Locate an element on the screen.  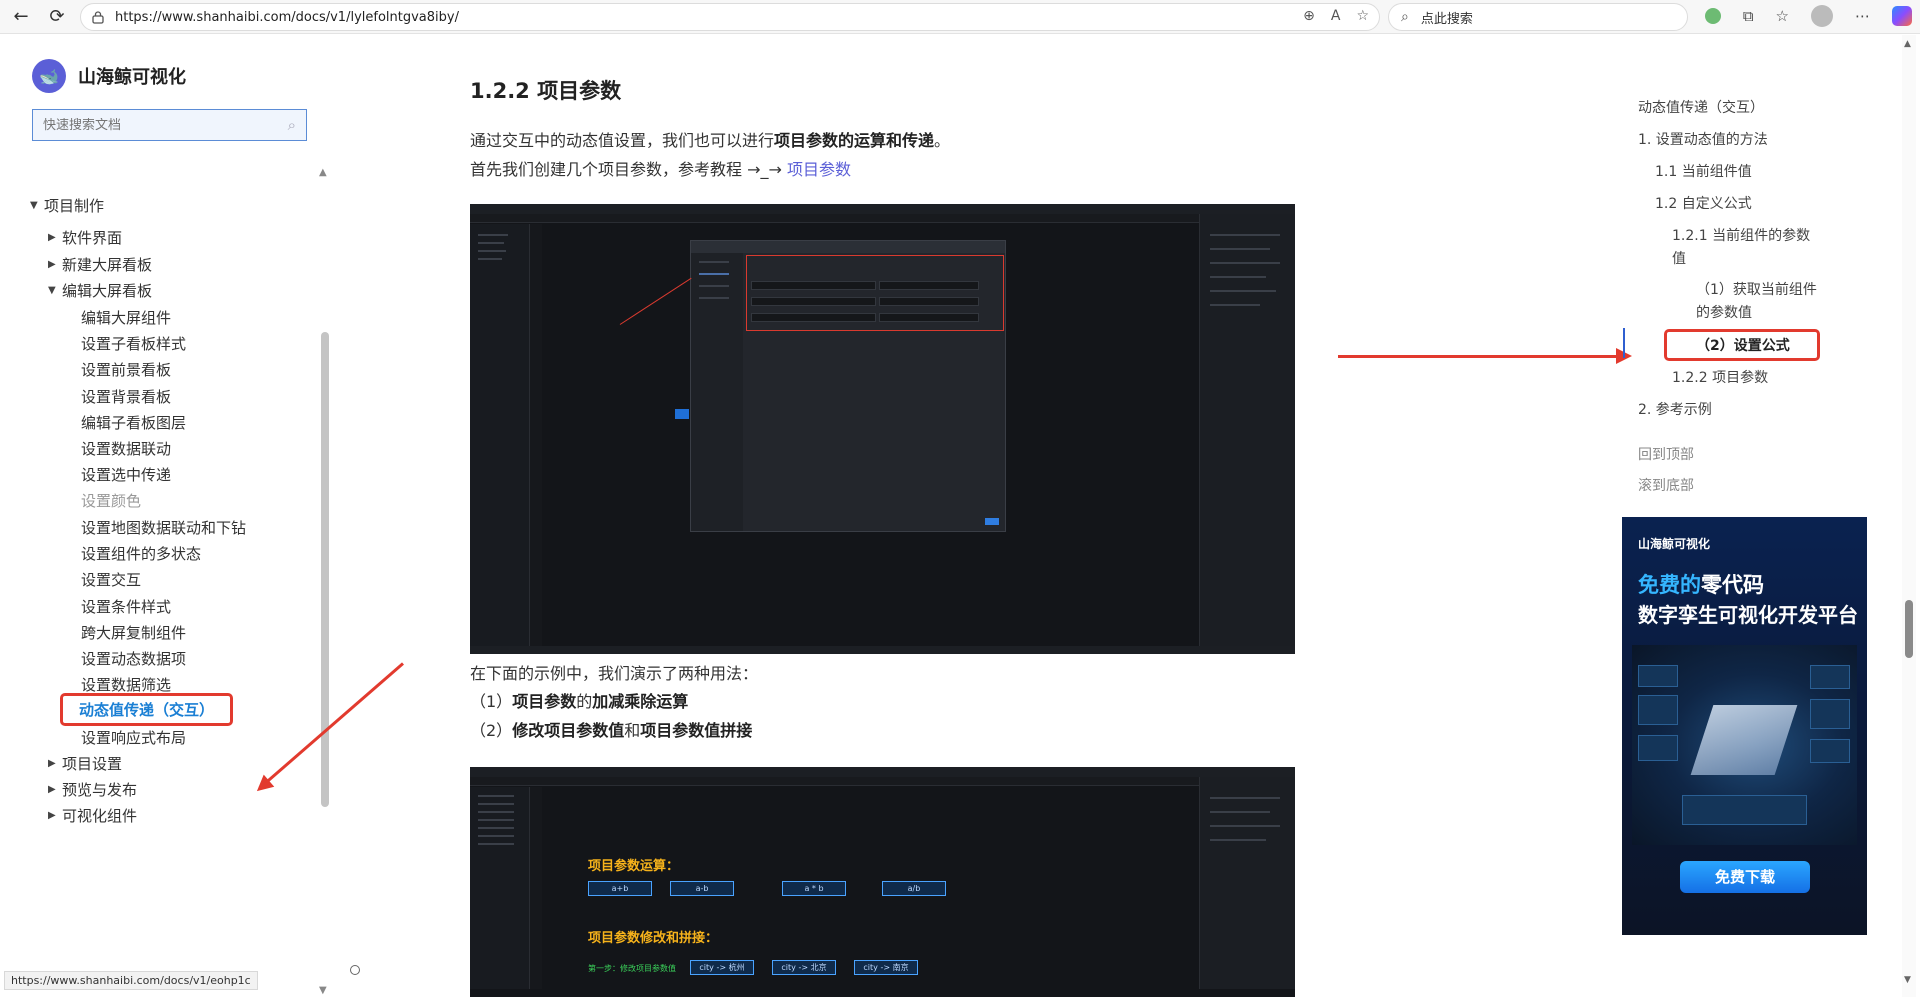
read-aloud-icon: A is located at coordinates (1336, 16).